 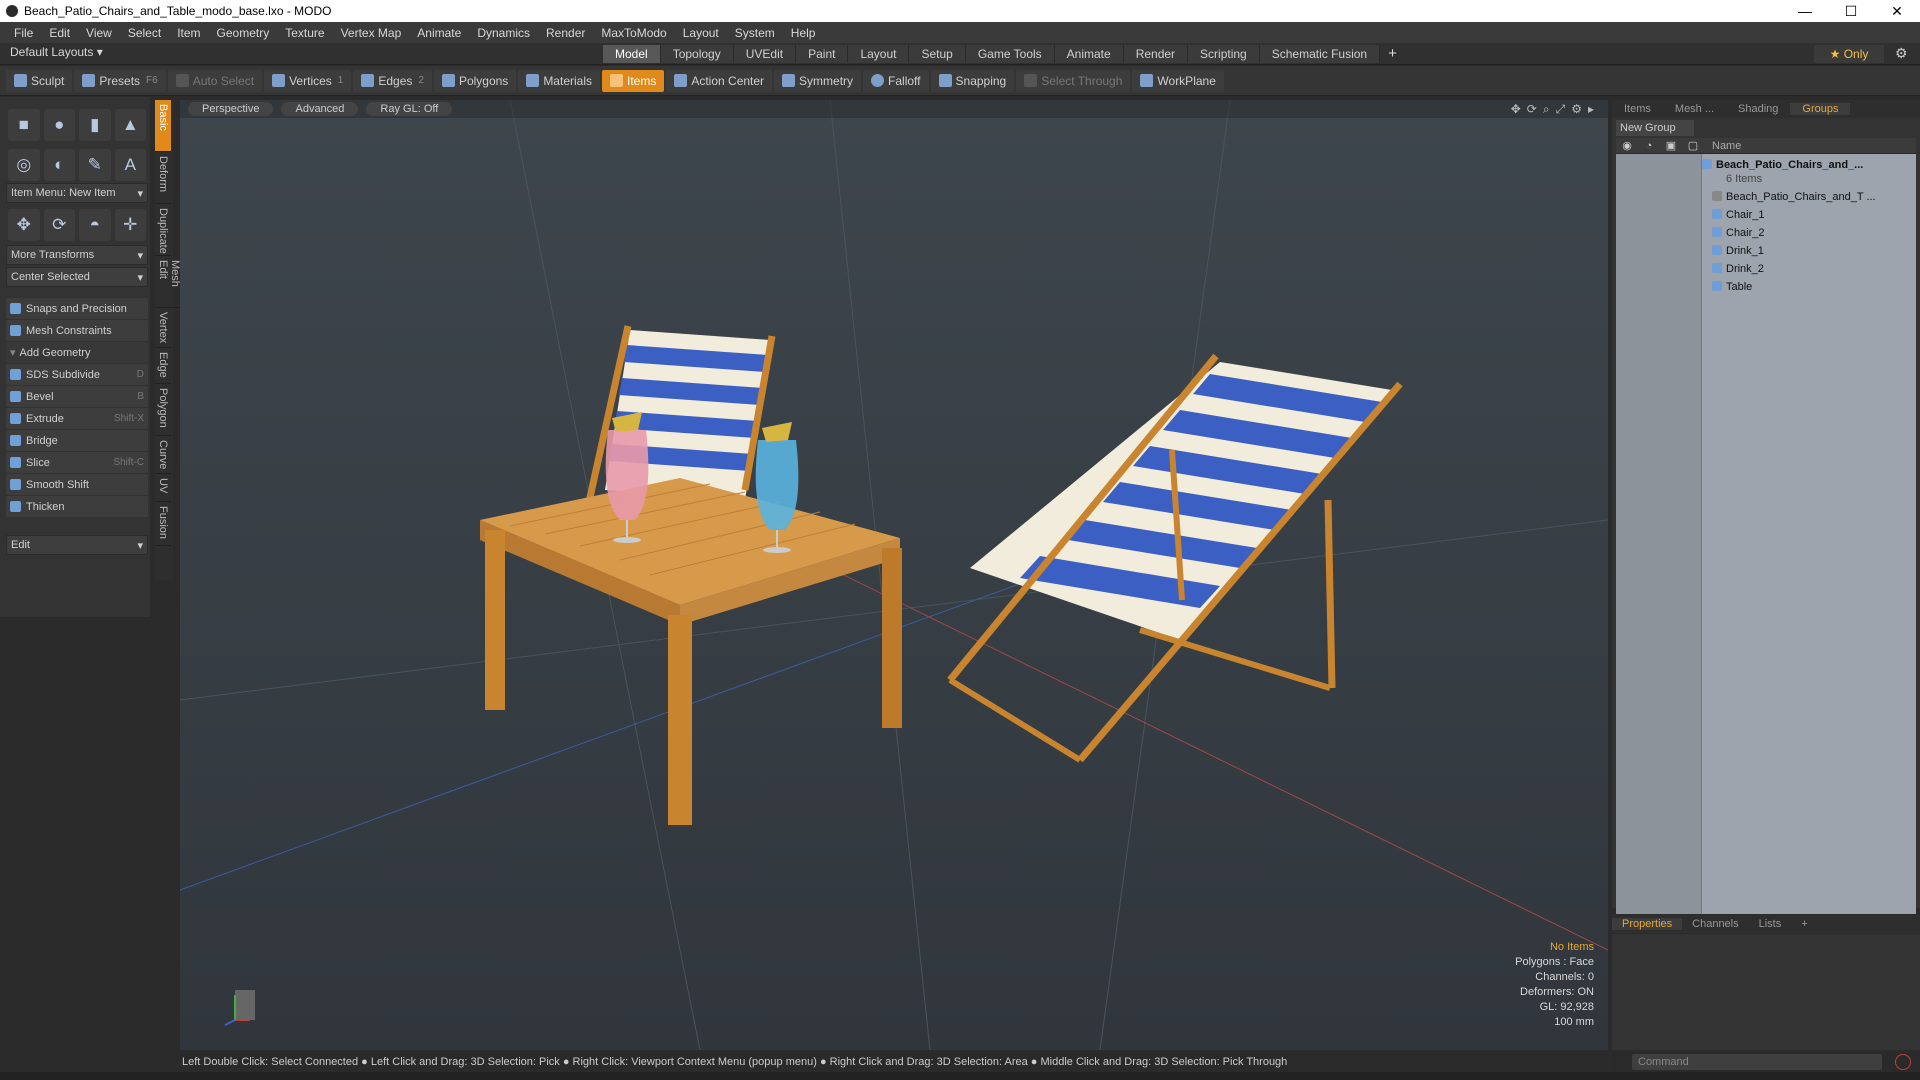 What do you see at coordinates (95, 125) in the screenshot?
I see `cylinder-icon: ▮` at bounding box center [95, 125].